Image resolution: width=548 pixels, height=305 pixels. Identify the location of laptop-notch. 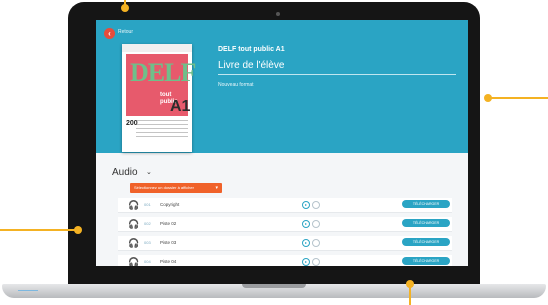
(274, 286).